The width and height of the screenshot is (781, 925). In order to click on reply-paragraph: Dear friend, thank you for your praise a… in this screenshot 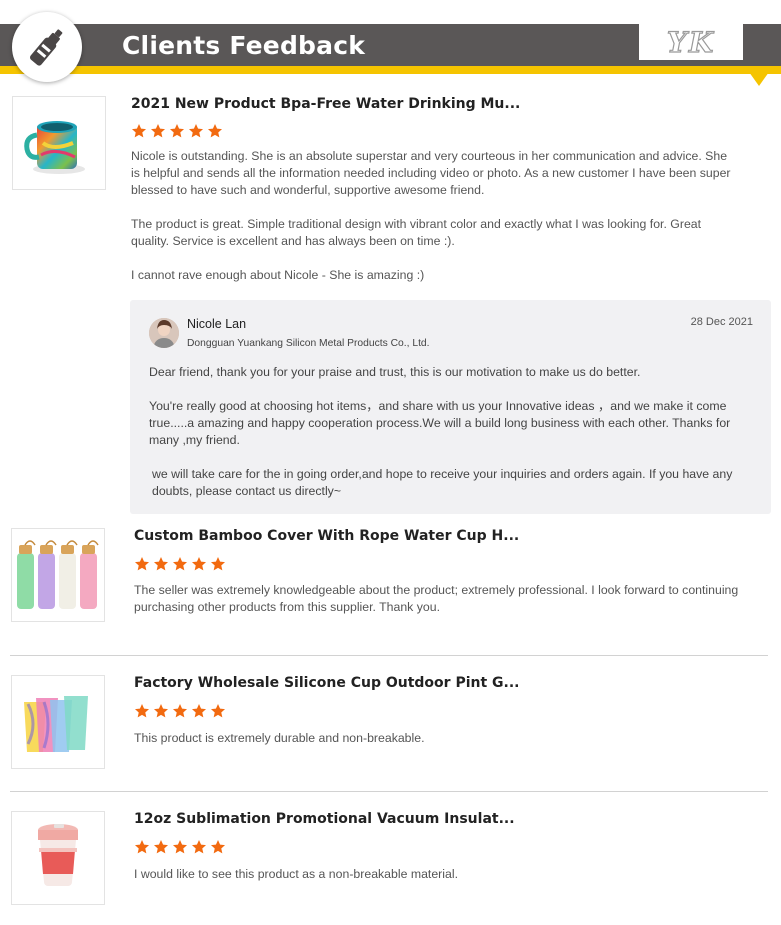, I will do `click(395, 372)`.